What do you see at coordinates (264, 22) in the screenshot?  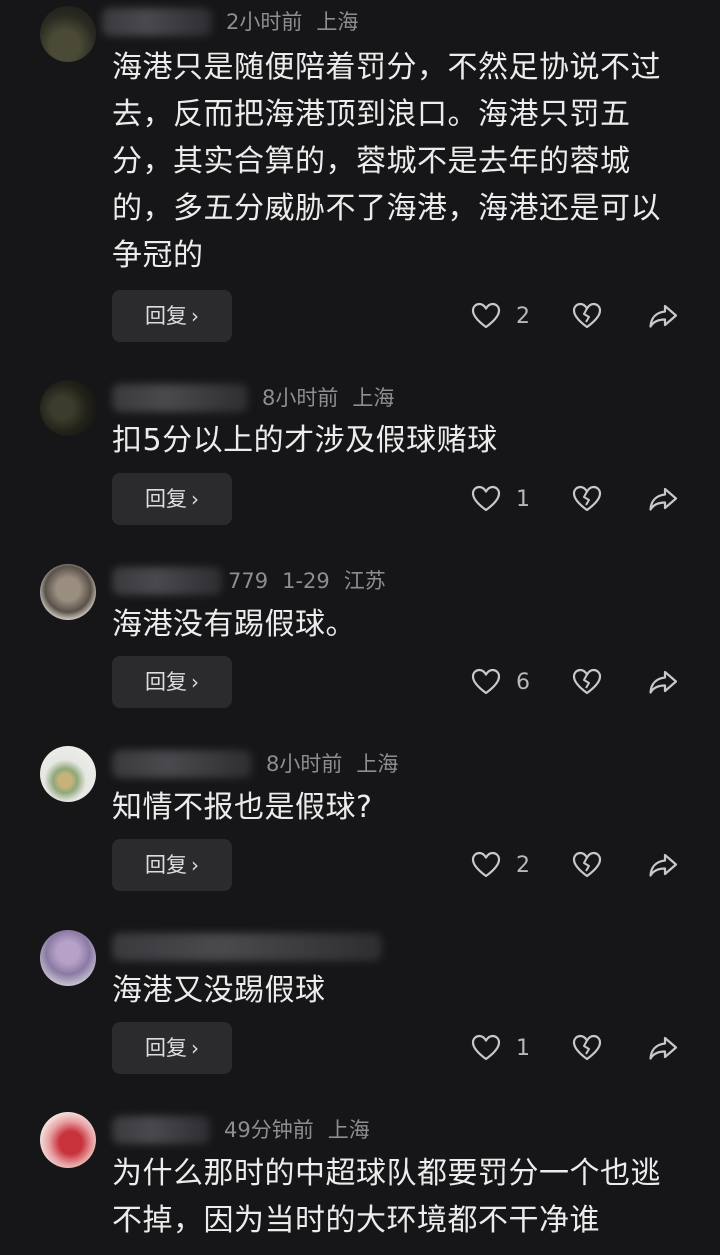 I see `comment-time: 2小时前` at bounding box center [264, 22].